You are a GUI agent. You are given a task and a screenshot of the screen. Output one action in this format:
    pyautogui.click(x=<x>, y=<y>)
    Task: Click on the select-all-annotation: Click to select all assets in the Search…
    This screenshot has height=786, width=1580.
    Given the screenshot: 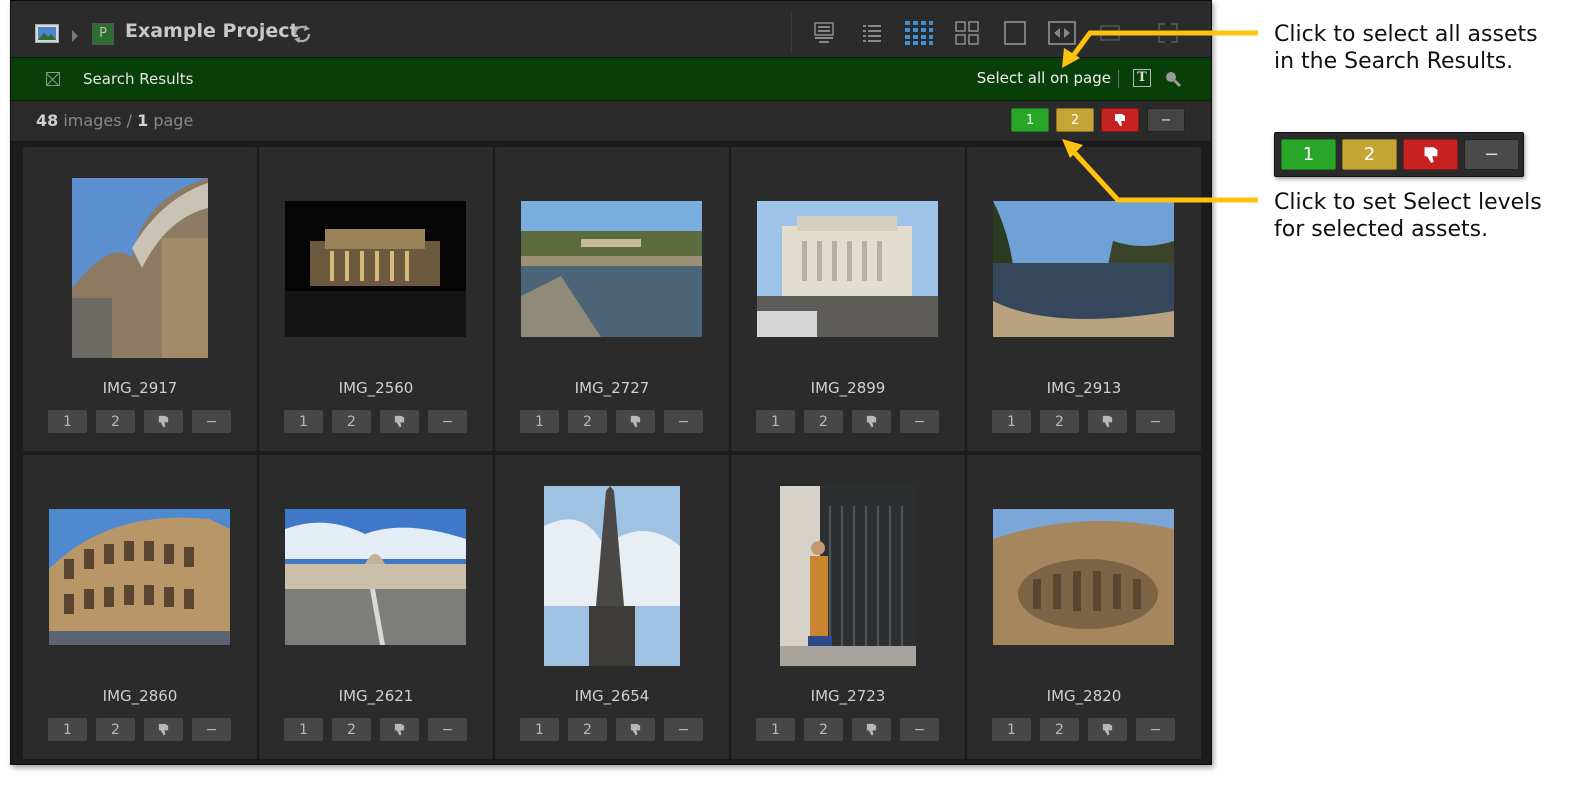 What is the action you would take?
    pyautogui.click(x=1406, y=48)
    